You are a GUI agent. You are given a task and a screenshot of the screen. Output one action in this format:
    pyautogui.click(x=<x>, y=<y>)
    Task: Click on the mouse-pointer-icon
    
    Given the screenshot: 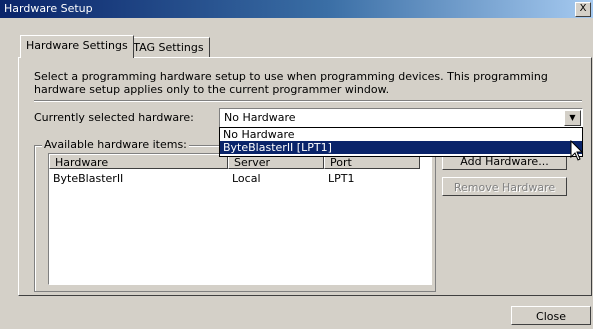 What is the action you would take?
    pyautogui.click(x=577, y=150)
    